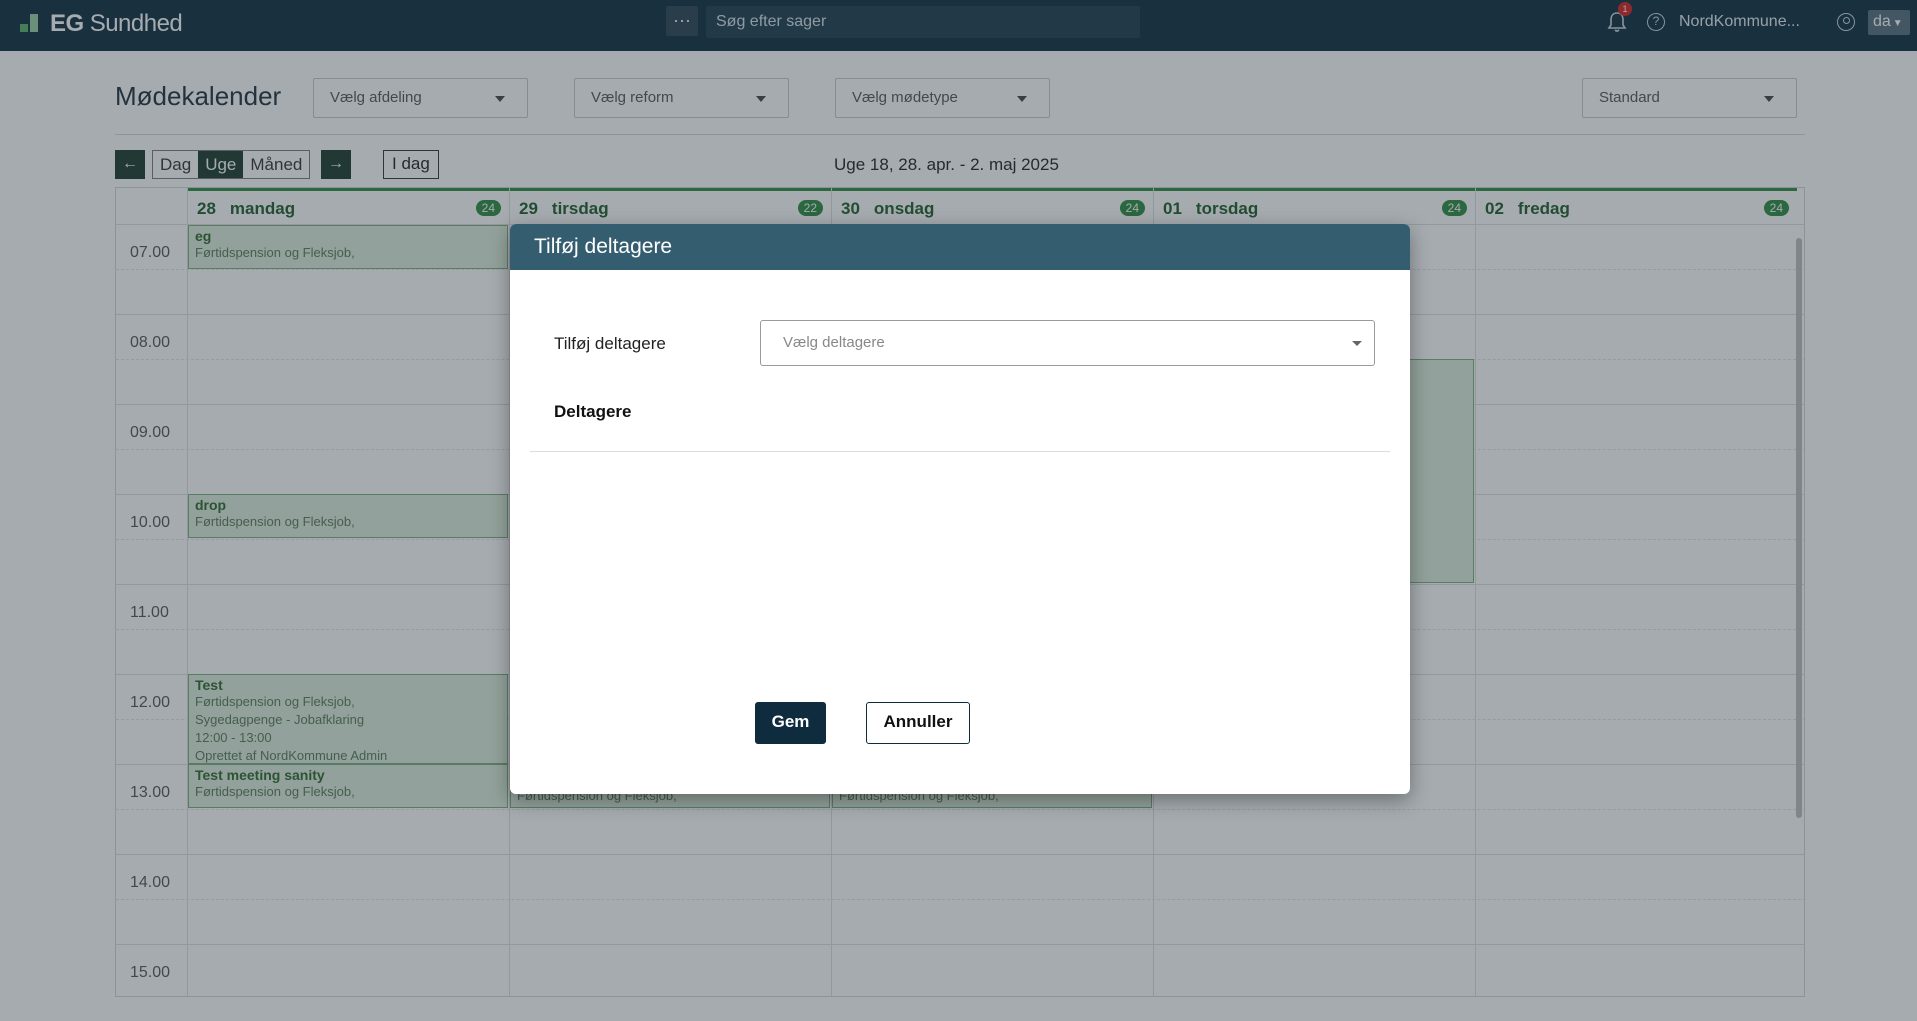 This screenshot has width=1917, height=1021. Describe the element at coordinates (790, 723) in the screenshot. I see `save-button: Gem` at that location.